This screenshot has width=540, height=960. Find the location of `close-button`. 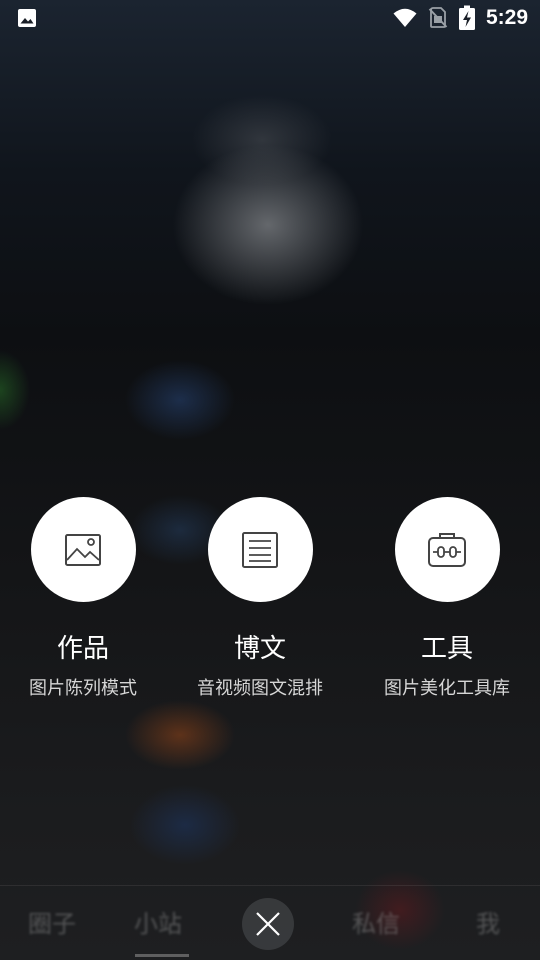

close-button is located at coordinates (268, 924).